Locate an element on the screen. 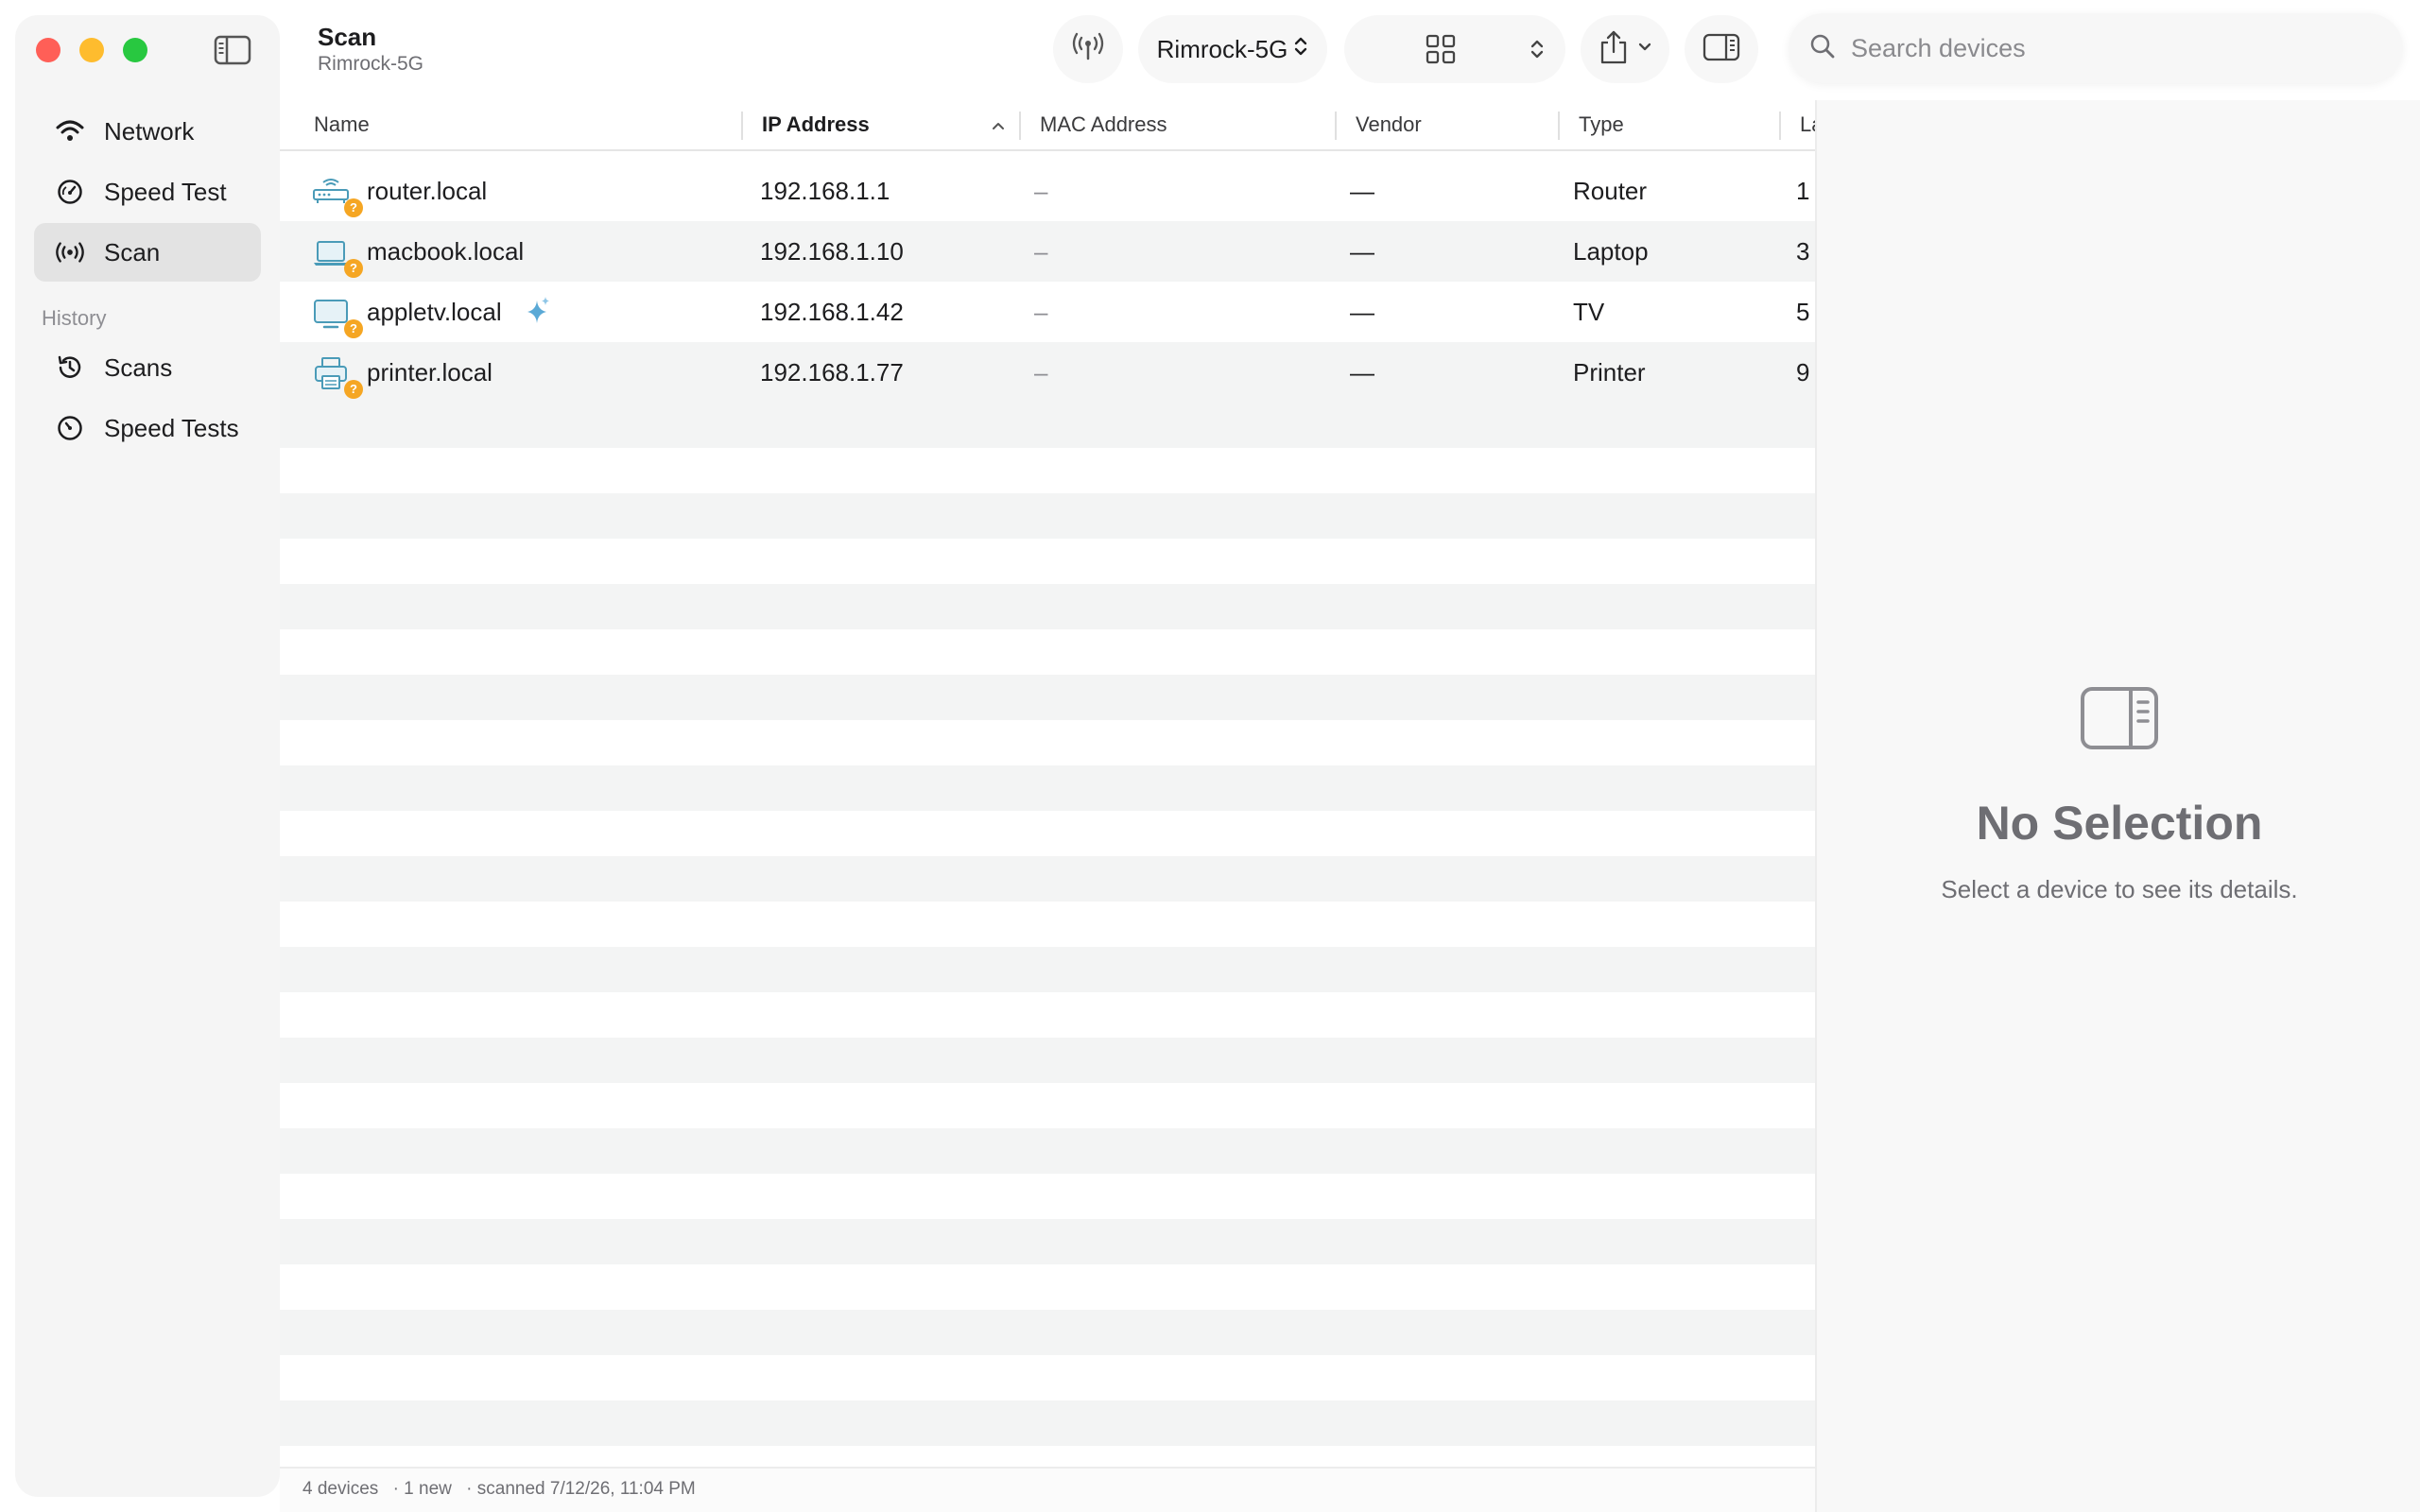  device-last-seen: 3 is located at coordinates (1803, 251).